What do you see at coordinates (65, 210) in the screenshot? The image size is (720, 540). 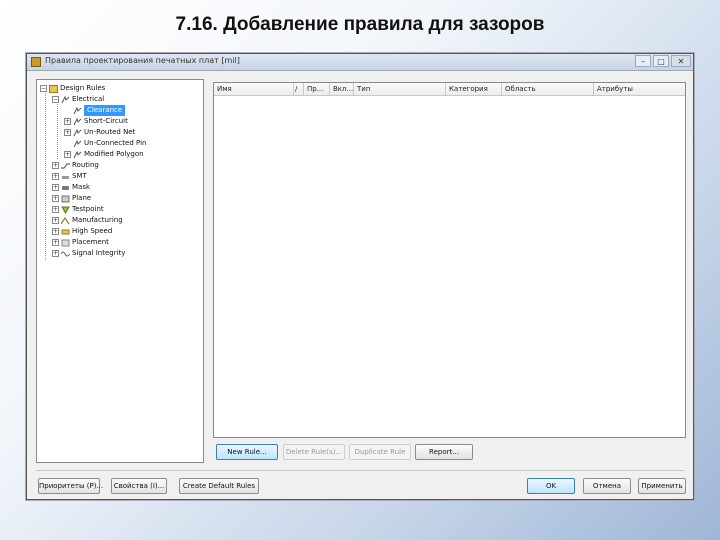 I see `testpoint-icon` at bounding box center [65, 210].